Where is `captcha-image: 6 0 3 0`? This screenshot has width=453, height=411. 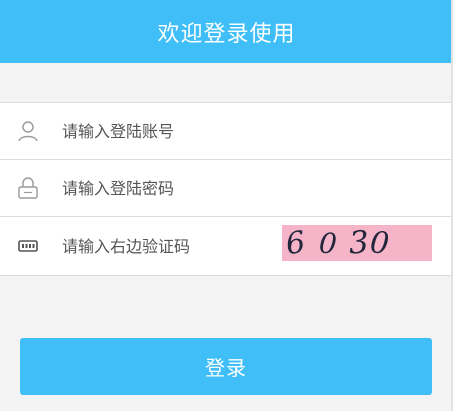
captcha-image: 6 0 3 0 is located at coordinates (357, 243).